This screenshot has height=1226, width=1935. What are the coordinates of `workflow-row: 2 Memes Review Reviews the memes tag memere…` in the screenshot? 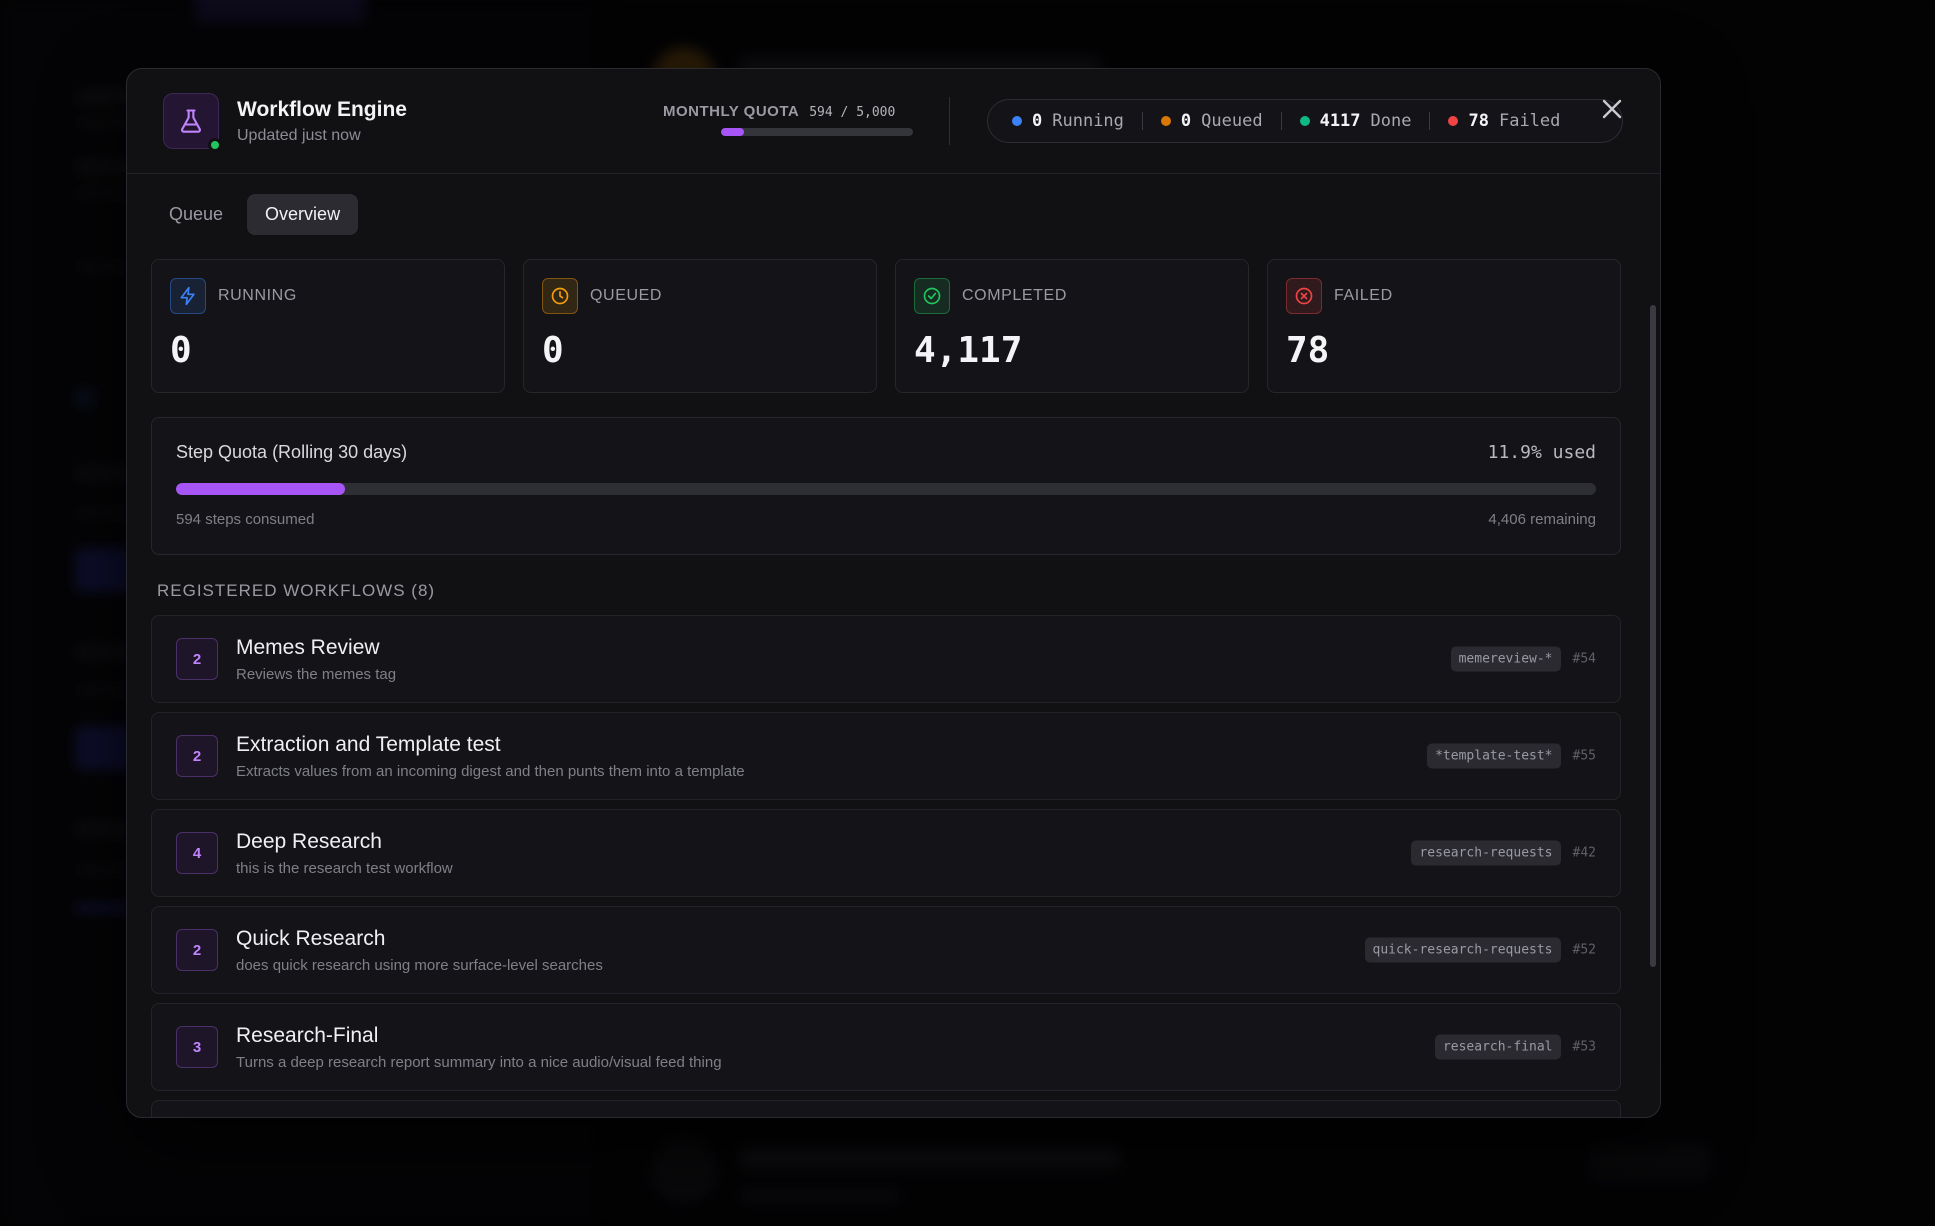 It's located at (886, 659).